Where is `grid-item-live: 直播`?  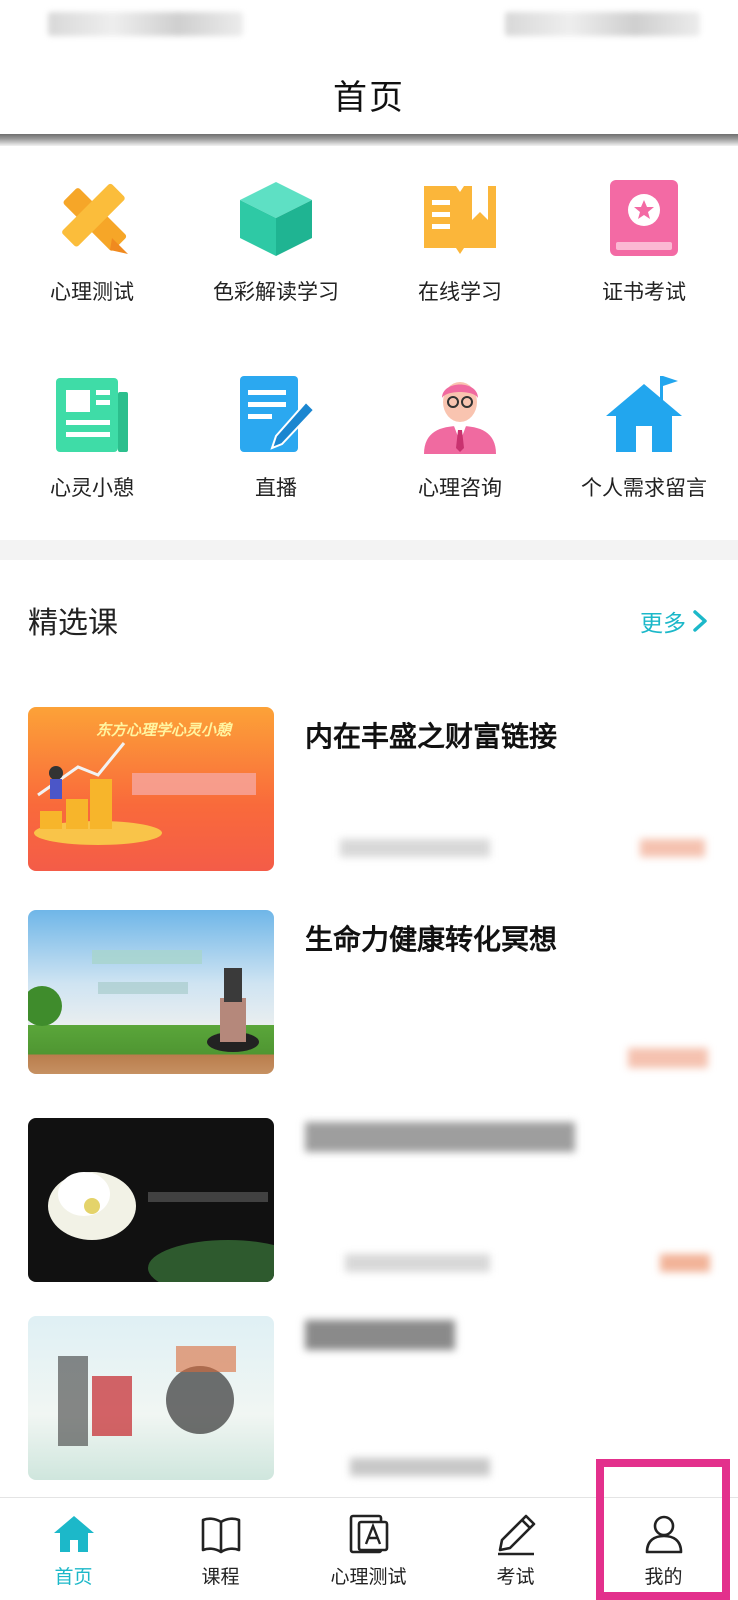
grid-item-live: 直播 is located at coordinates (276, 441).